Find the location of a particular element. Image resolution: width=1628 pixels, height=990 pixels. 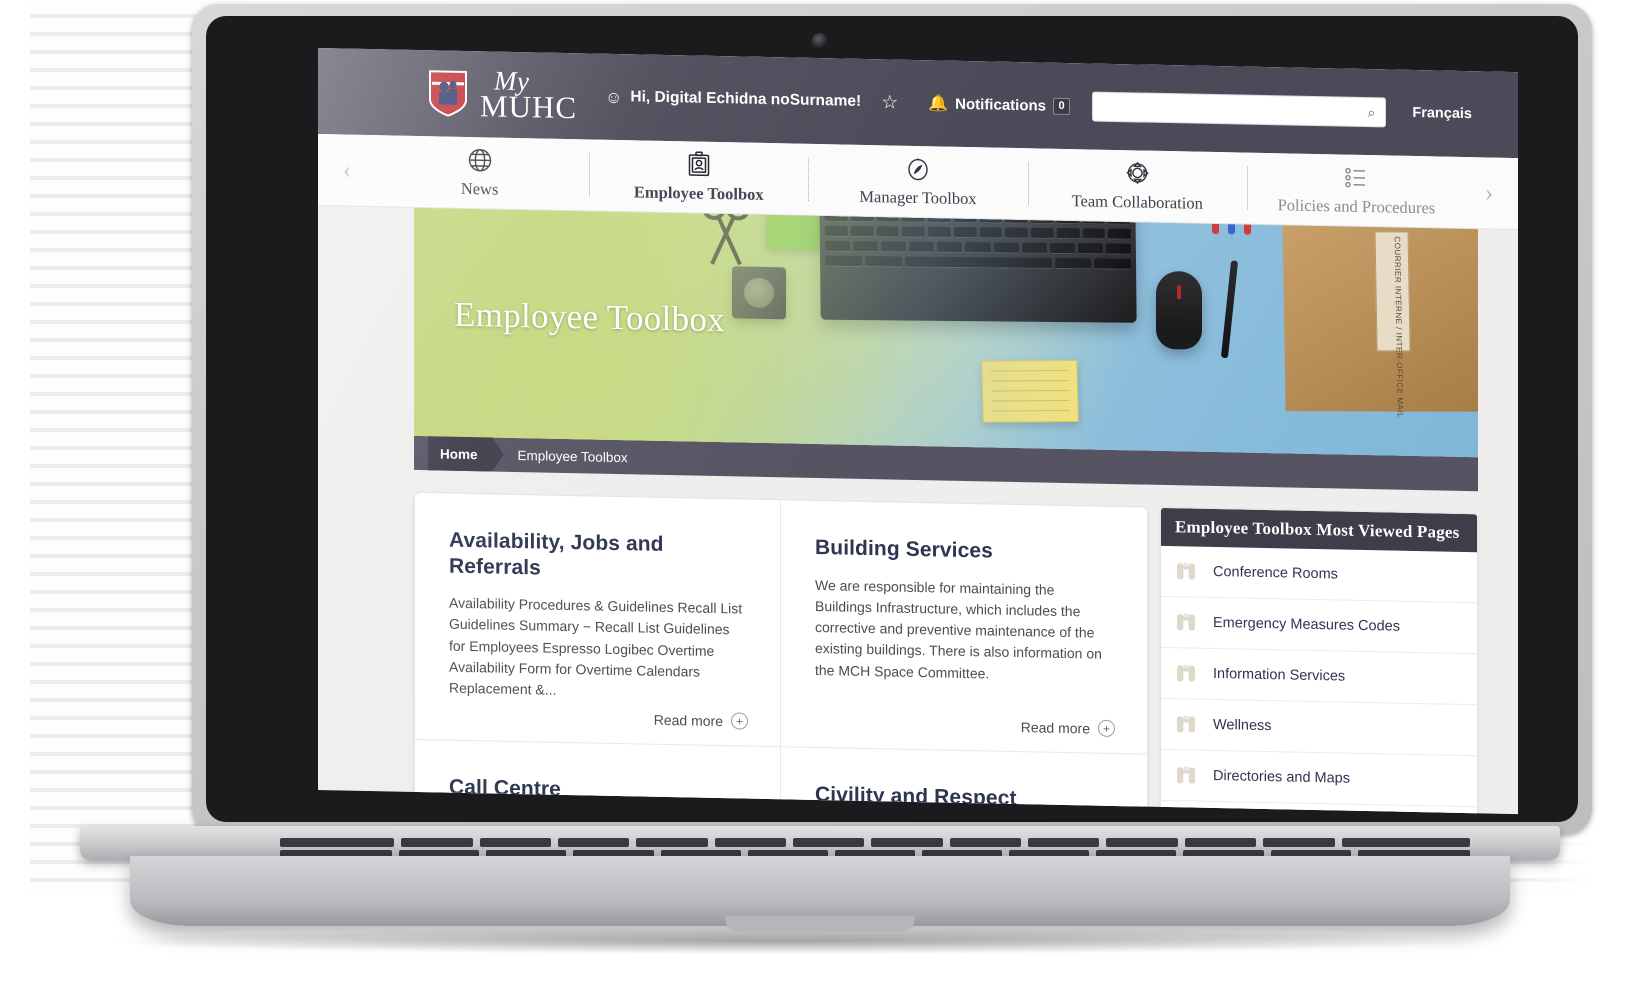

nav-item-policies-and-procedures: Policies and Procedures is located at coordinates (1356, 190).